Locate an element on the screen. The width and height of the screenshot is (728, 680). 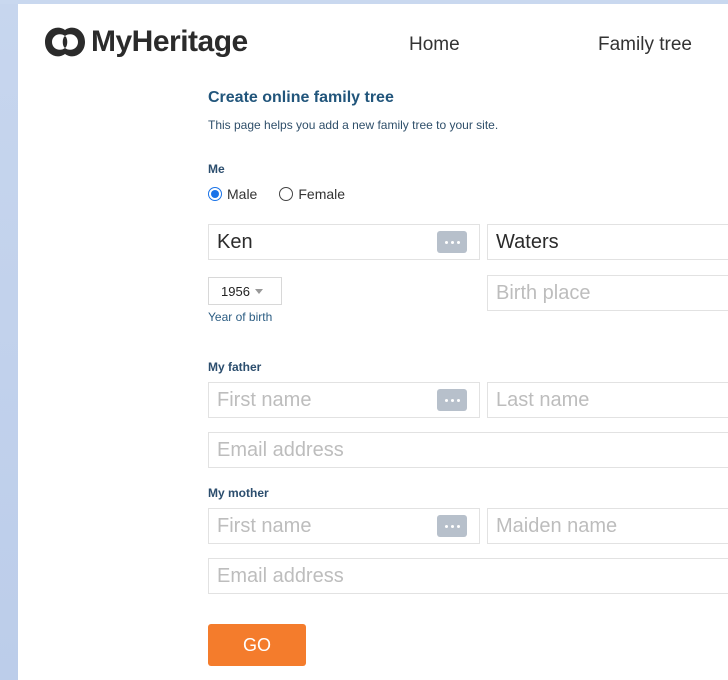
father-last-name-input: Last name is located at coordinates (607, 400).